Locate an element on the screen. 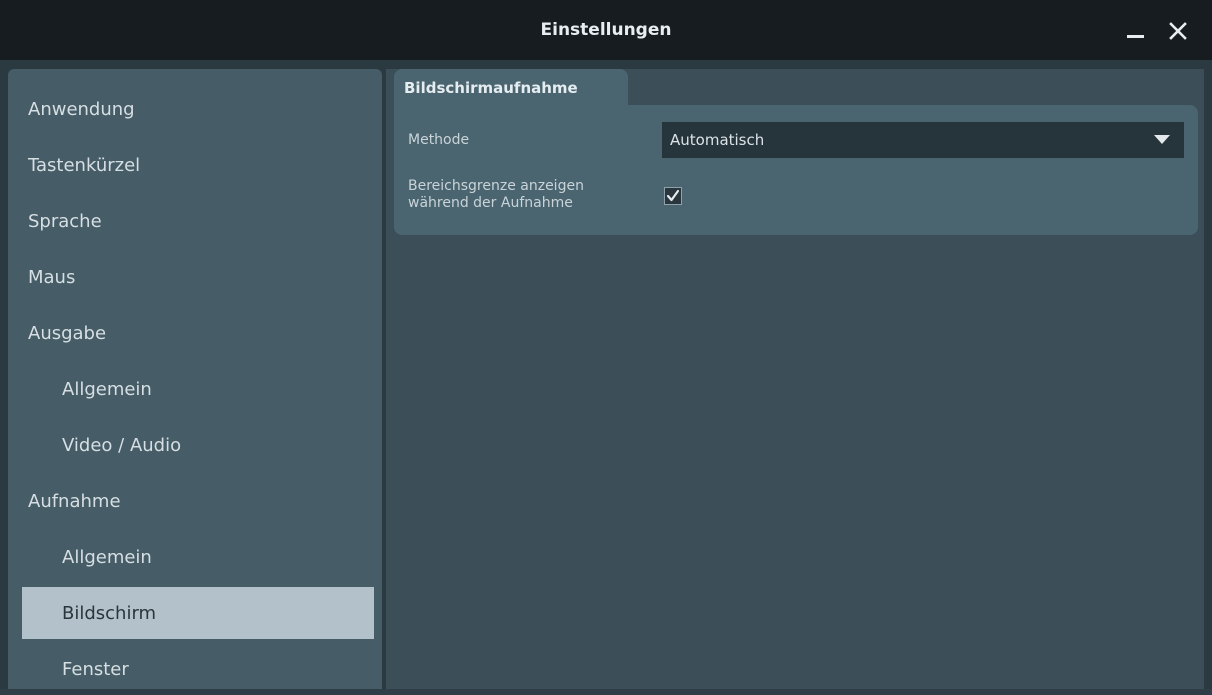 The width and height of the screenshot is (1212, 695). method-select-value: Automatisch is located at coordinates (717, 140).